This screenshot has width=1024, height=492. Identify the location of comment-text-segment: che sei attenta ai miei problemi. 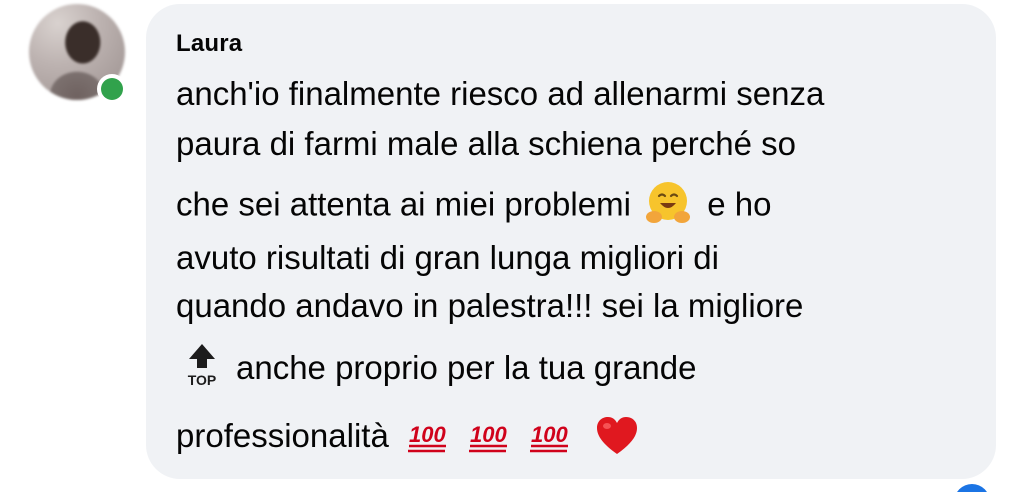
(403, 204).